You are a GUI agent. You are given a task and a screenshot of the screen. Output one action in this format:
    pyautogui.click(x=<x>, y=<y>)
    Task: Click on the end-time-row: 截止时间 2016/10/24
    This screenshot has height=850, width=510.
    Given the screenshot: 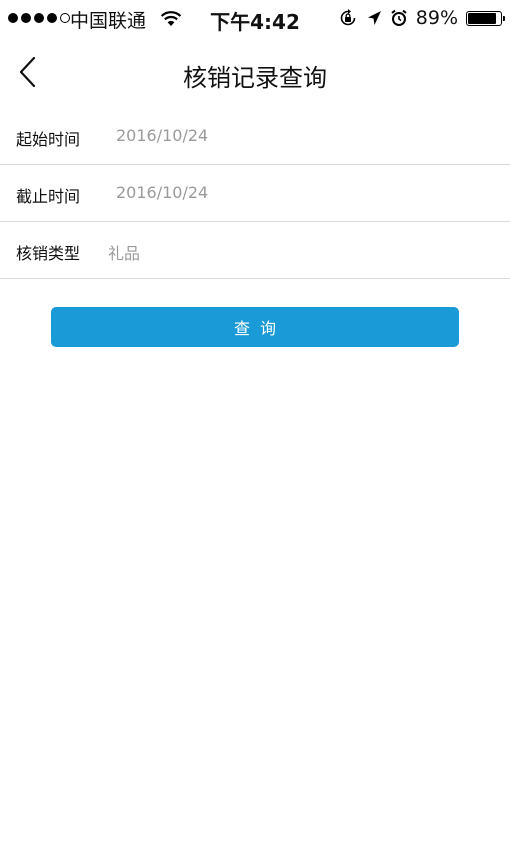 What is the action you would take?
    pyautogui.click(x=255, y=193)
    